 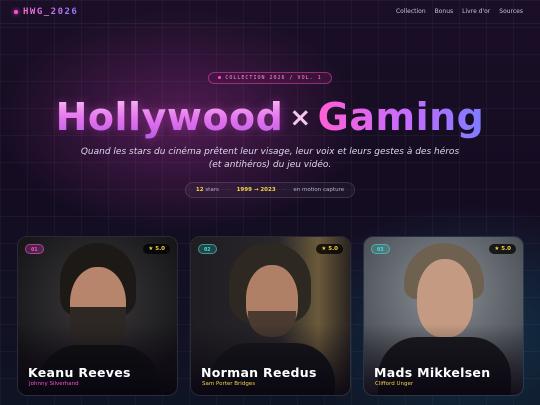 I want to click on site-logo: HWG_2026, so click(x=46, y=12).